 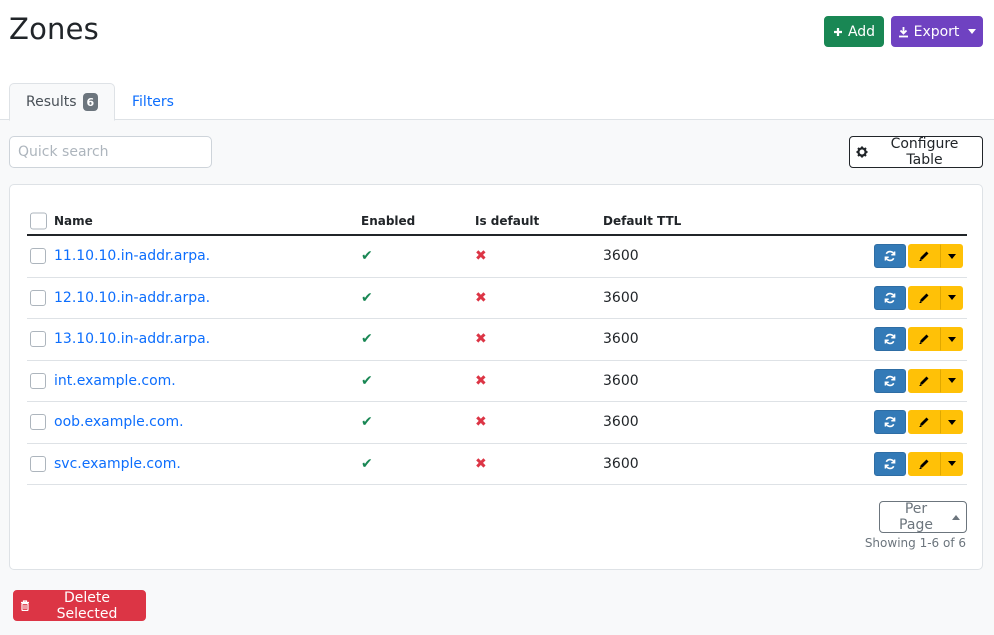 I want to click on zone-link: 12.10.10.in-addr.arpa., so click(x=132, y=298).